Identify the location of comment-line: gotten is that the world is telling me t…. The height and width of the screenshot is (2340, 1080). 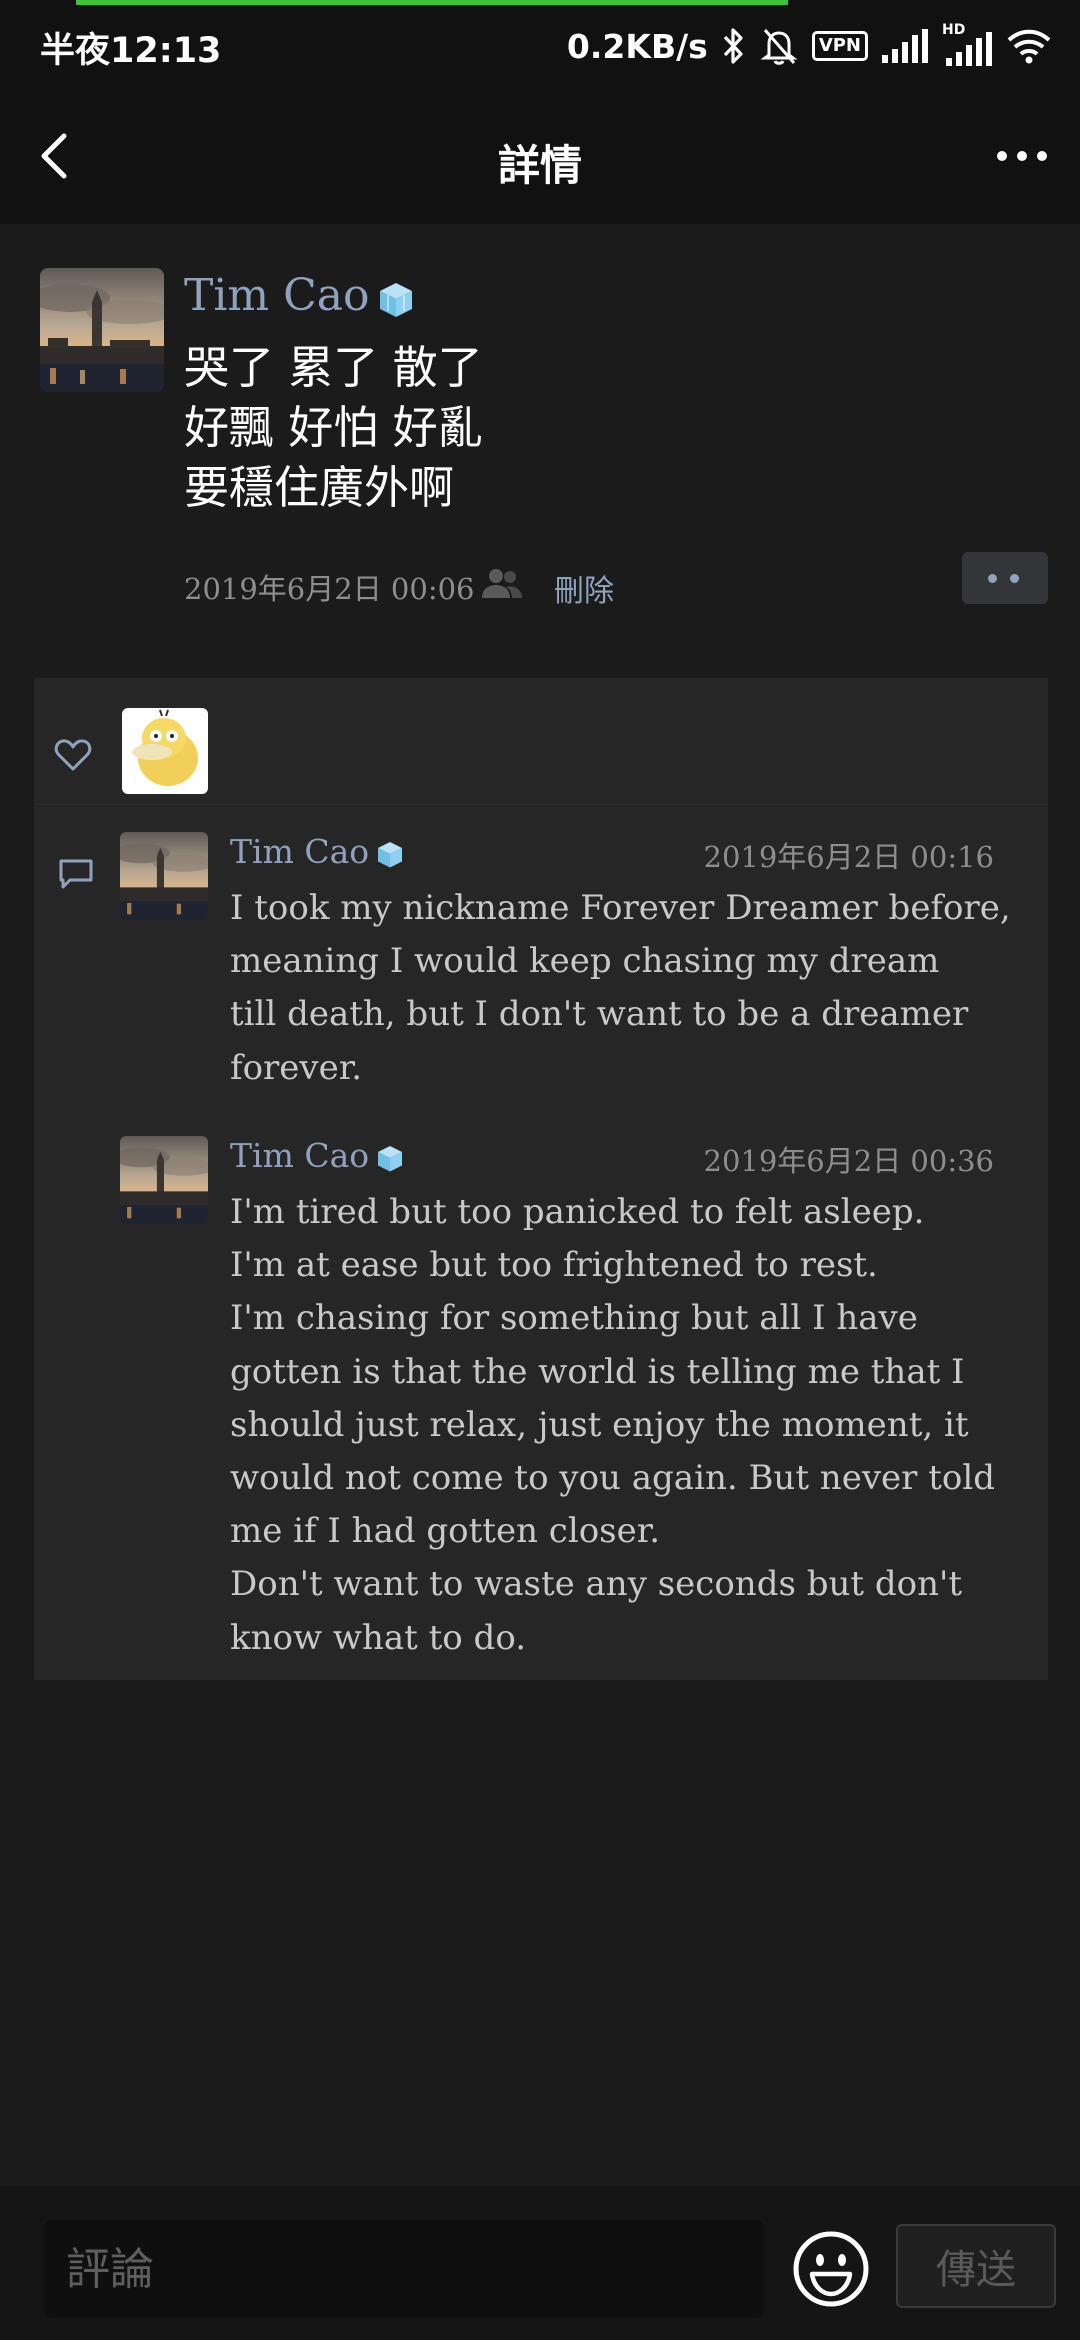
(597, 1371).